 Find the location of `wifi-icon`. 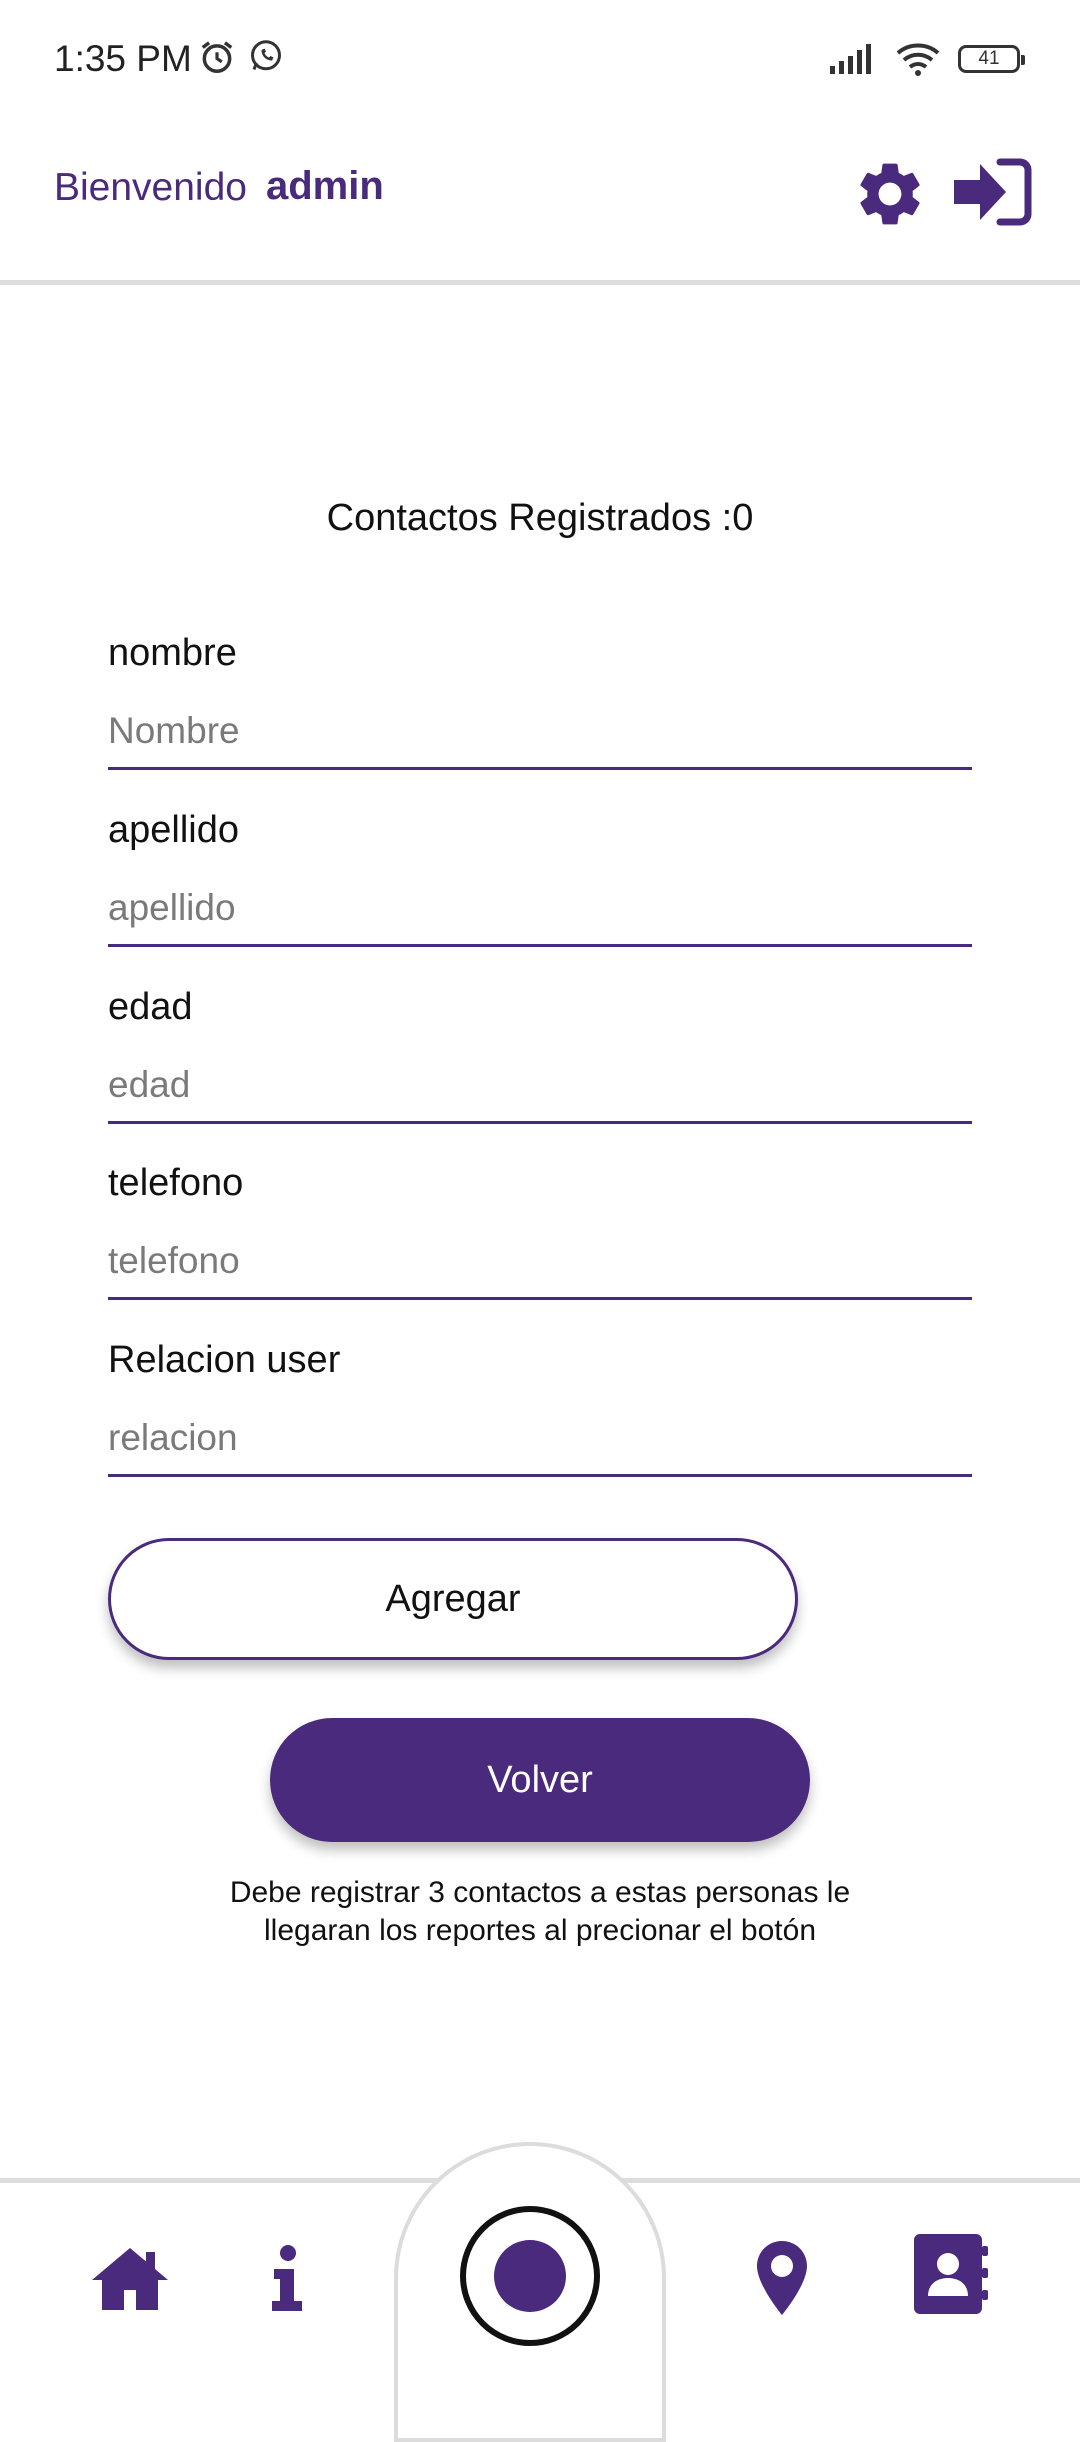

wifi-icon is located at coordinates (918, 59).